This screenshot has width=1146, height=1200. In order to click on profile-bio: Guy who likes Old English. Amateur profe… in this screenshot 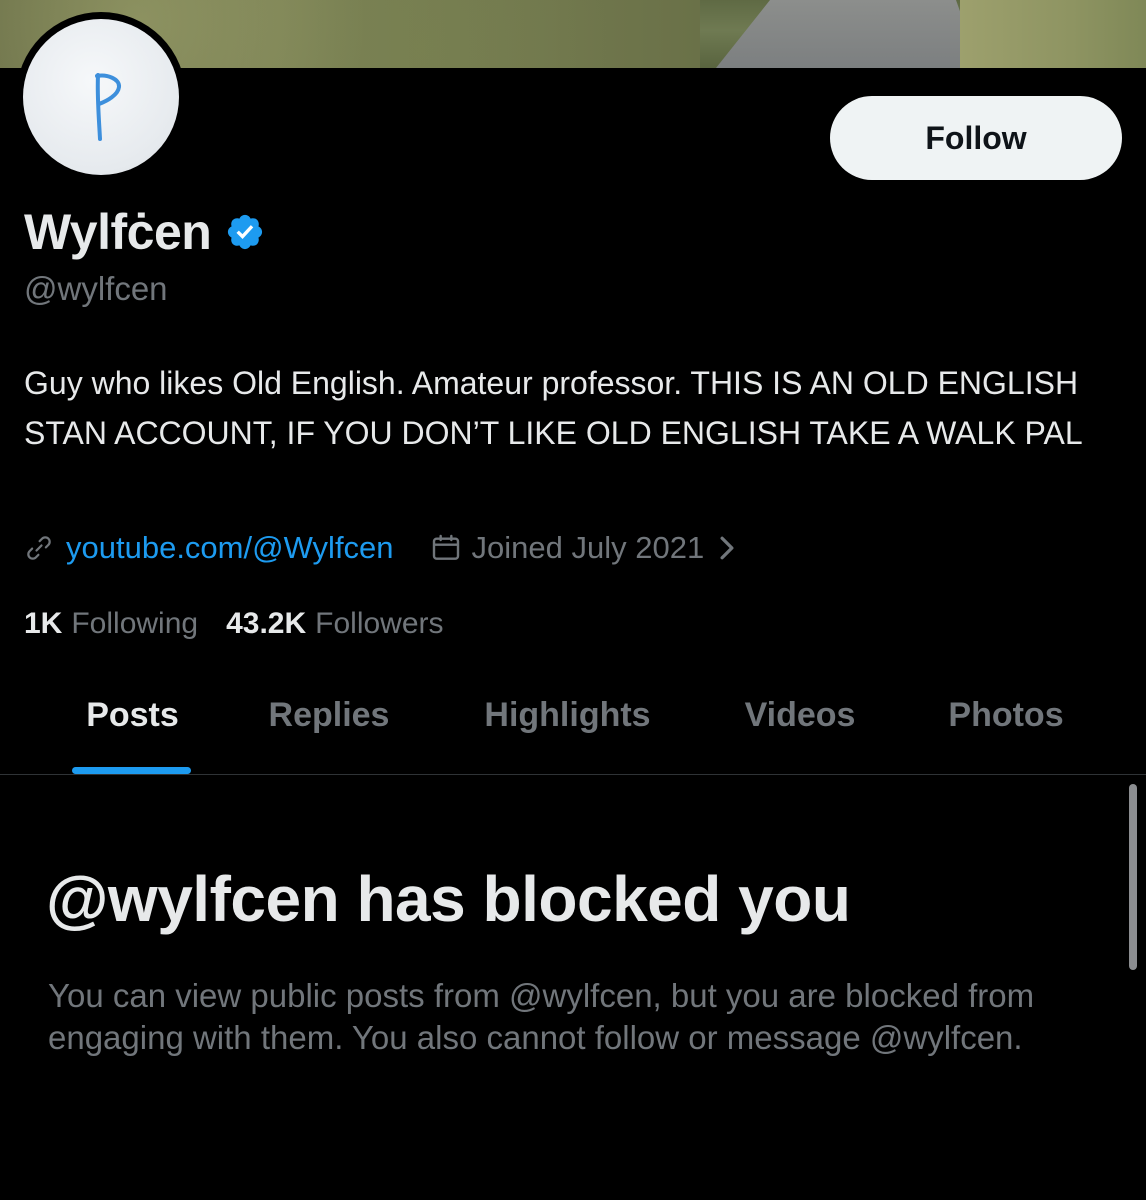, I will do `click(553, 408)`.